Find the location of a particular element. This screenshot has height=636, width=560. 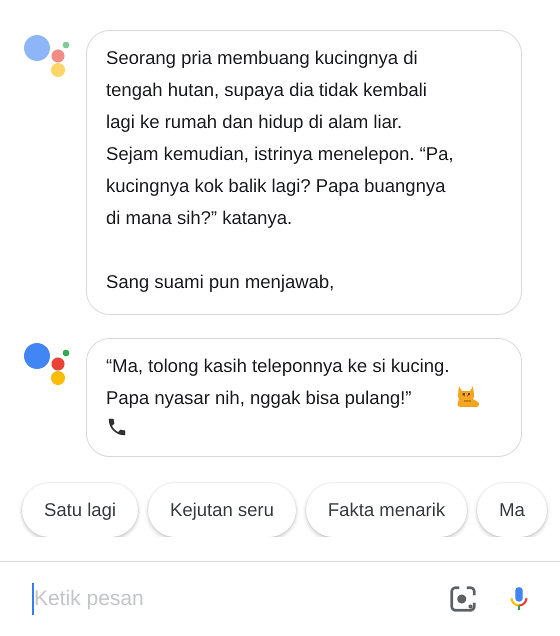

suggestion-chip: Ma is located at coordinates (512, 510).